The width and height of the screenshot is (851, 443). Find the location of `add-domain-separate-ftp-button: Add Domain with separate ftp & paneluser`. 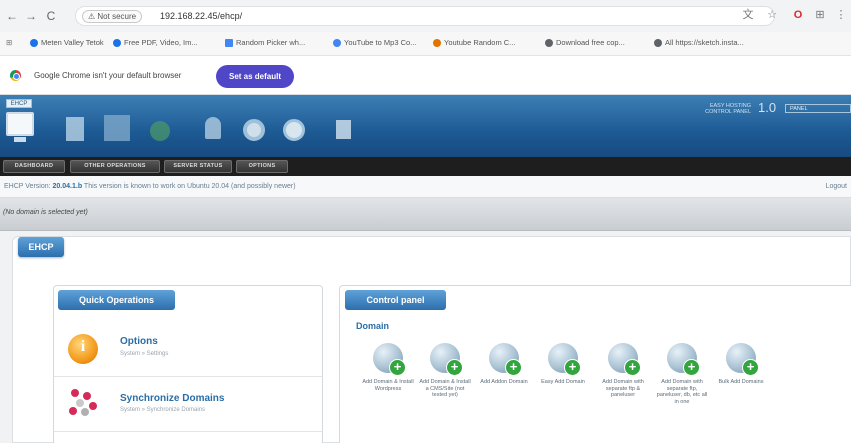

add-domain-separate-ftp-button: Add Domain with separate ftp & paneluser is located at coordinates (623, 371).